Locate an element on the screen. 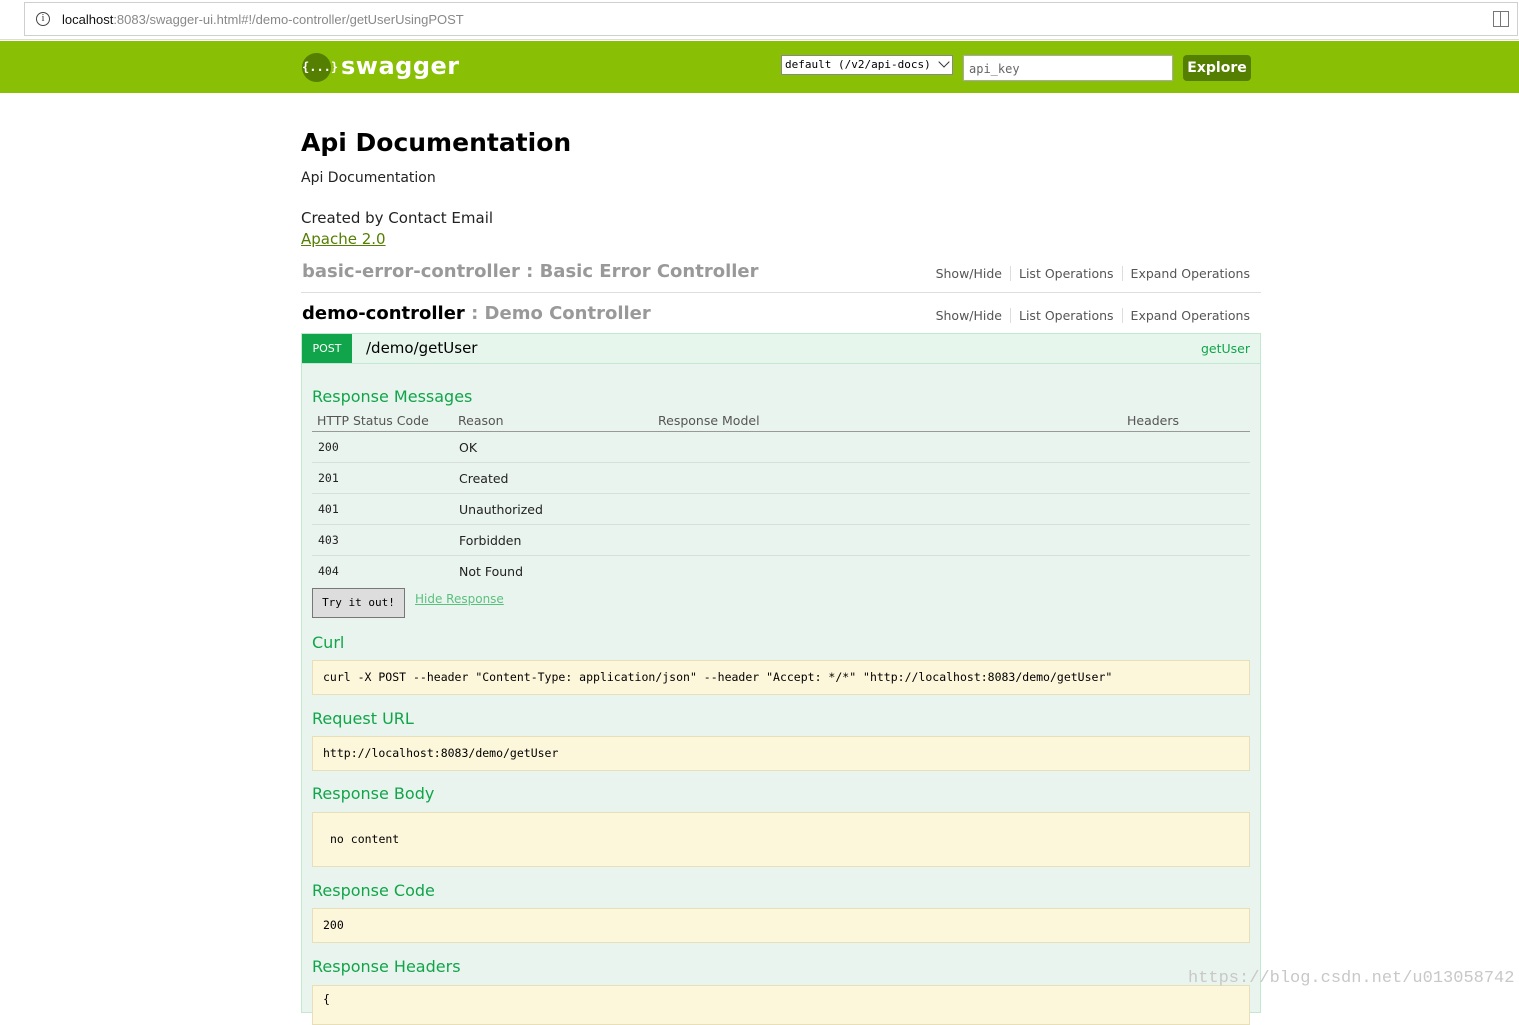  response-headers-title: Response Headers is located at coordinates (386, 966).